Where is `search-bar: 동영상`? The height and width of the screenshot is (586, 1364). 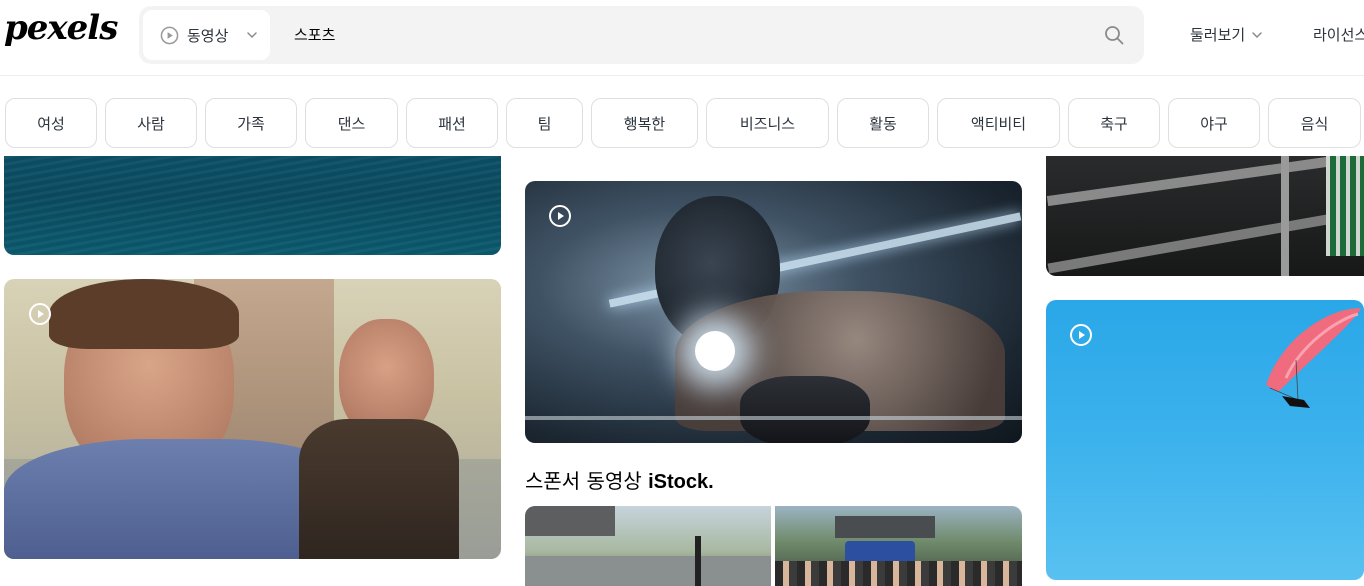
search-bar: 동영상 is located at coordinates (641, 35).